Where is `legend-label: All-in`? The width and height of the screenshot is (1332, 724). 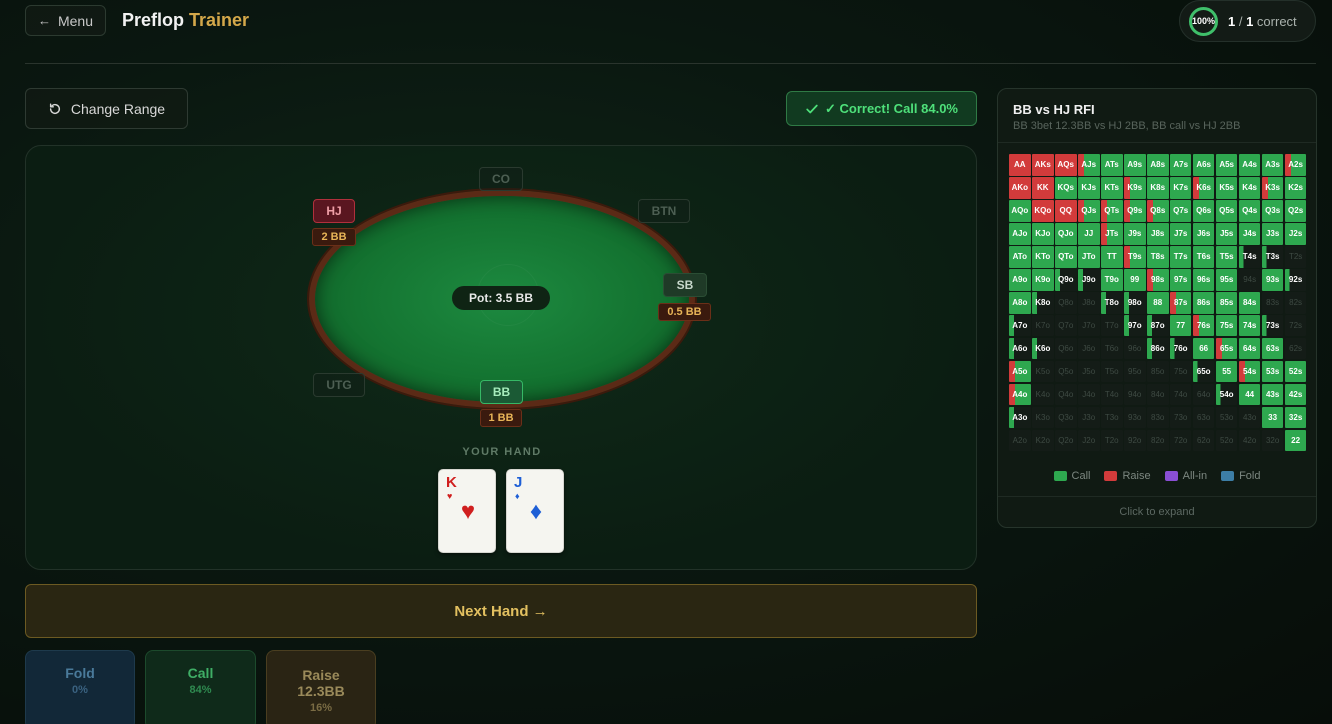 legend-label: All-in is located at coordinates (1195, 476).